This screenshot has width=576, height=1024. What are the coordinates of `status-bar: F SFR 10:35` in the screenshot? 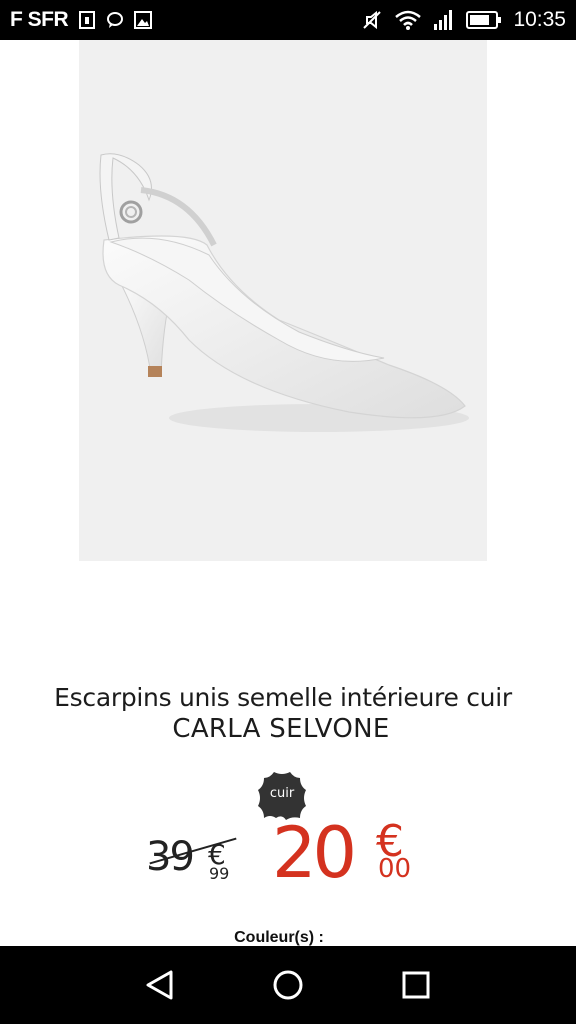 It's located at (288, 20).